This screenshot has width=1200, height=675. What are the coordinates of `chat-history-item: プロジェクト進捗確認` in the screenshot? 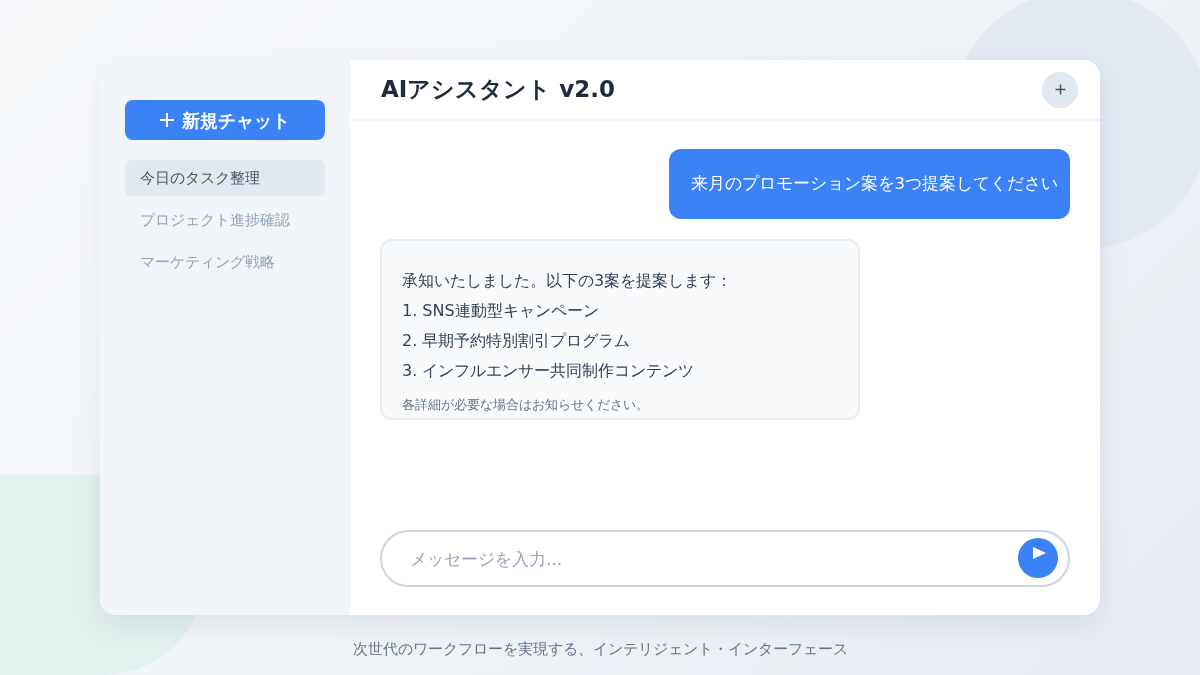 It's located at (225, 220).